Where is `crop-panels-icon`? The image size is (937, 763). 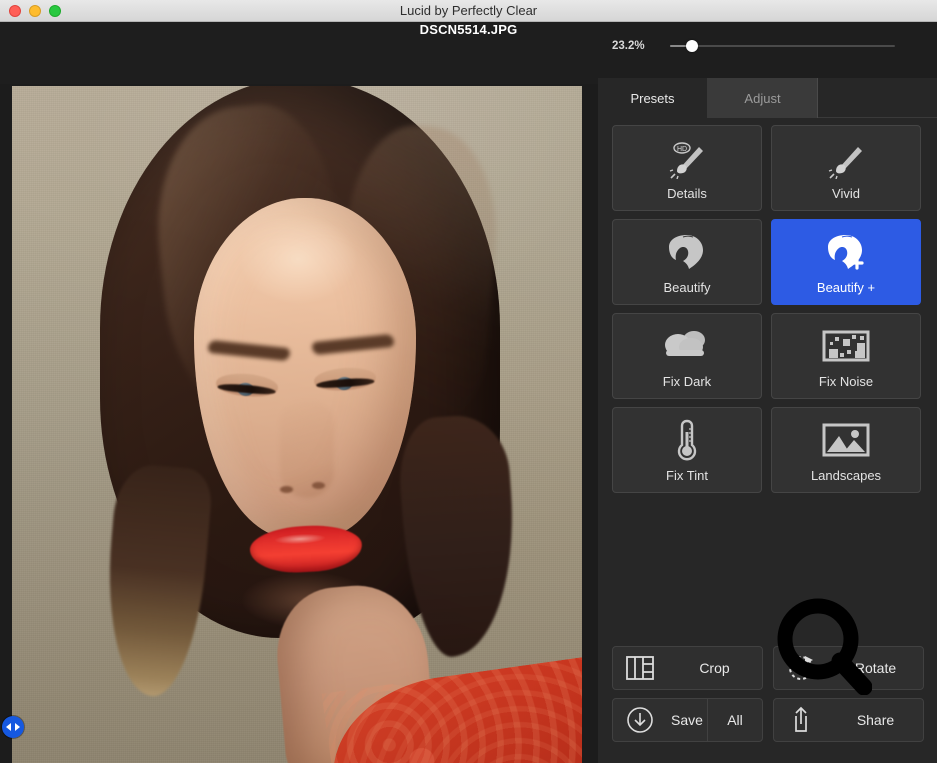 crop-panels-icon is located at coordinates (640, 668).